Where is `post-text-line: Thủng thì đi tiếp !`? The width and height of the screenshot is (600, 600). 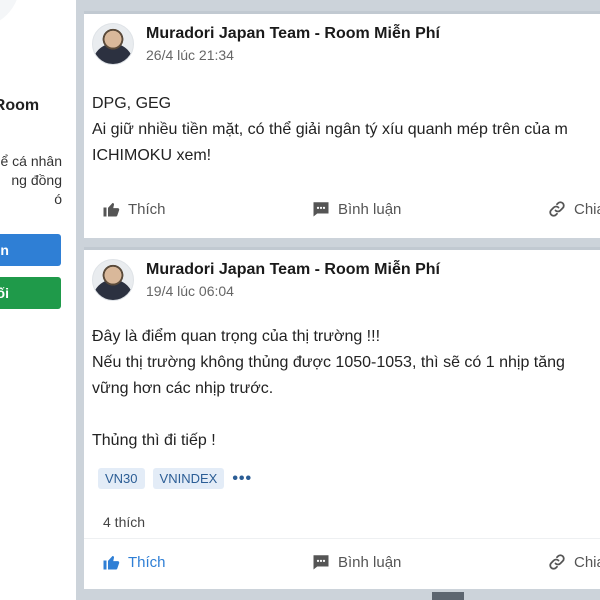 post-text-line: Thủng thì đi tiếp ! is located at coordinates (154, 440).